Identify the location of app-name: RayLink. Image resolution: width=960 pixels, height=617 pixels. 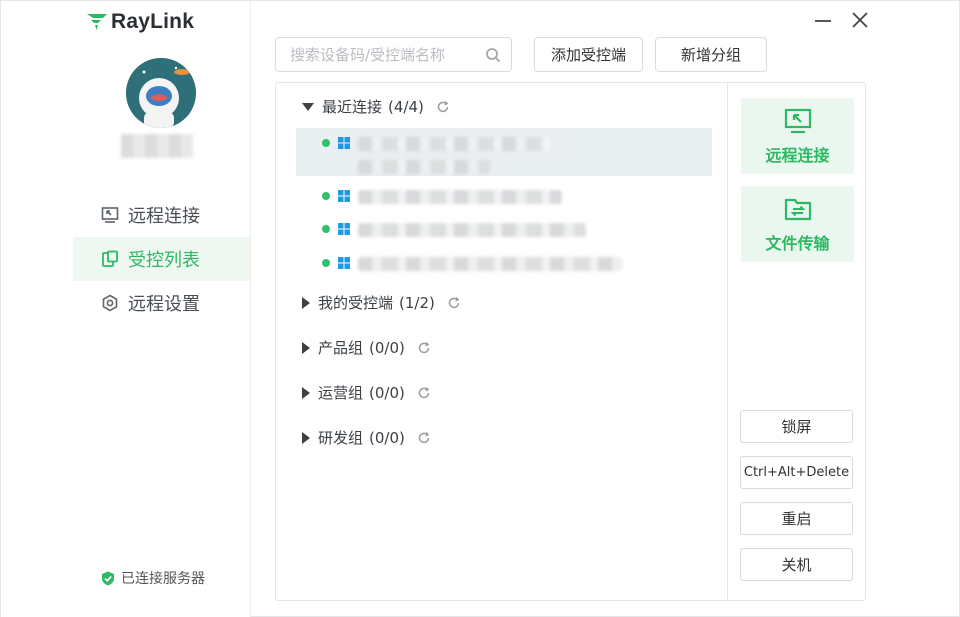
(153, 21).